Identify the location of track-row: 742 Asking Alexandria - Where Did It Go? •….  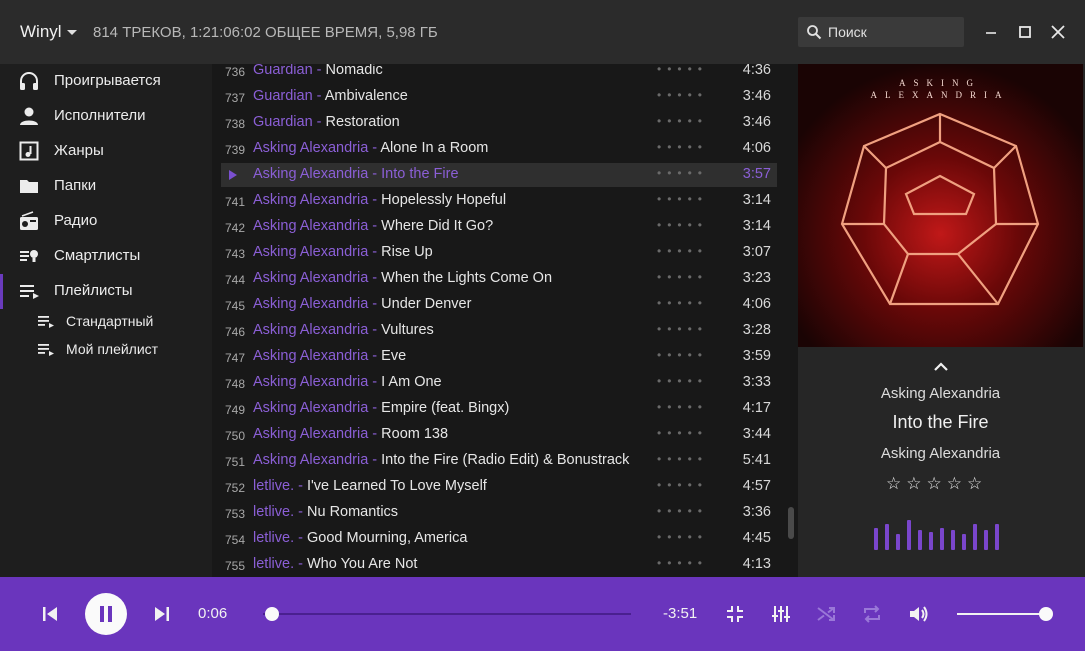
(499, 227).